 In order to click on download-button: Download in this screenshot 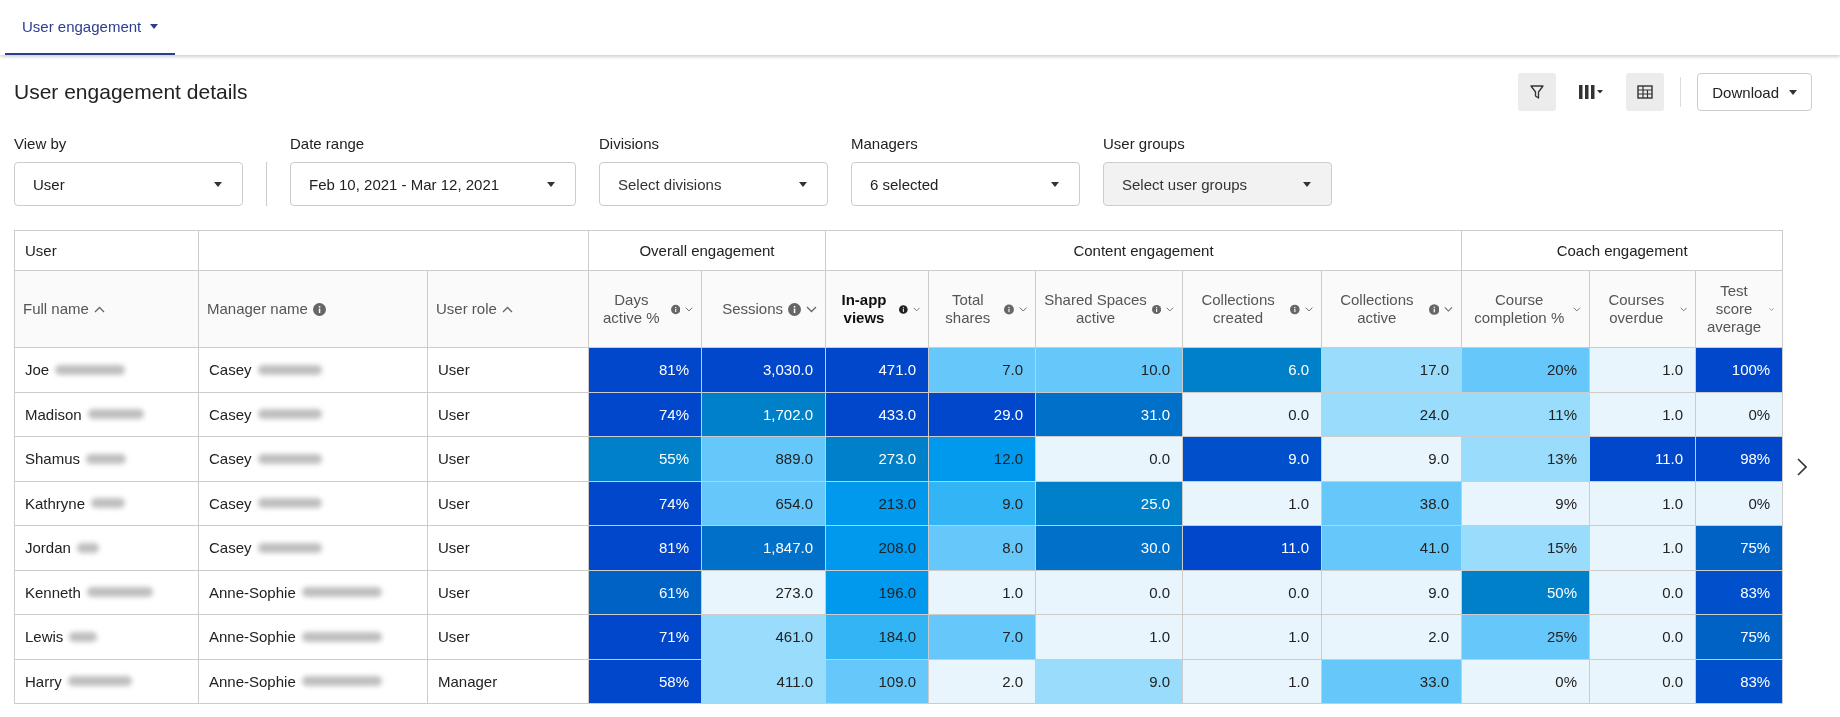, I will do `click(1754, 92)`.